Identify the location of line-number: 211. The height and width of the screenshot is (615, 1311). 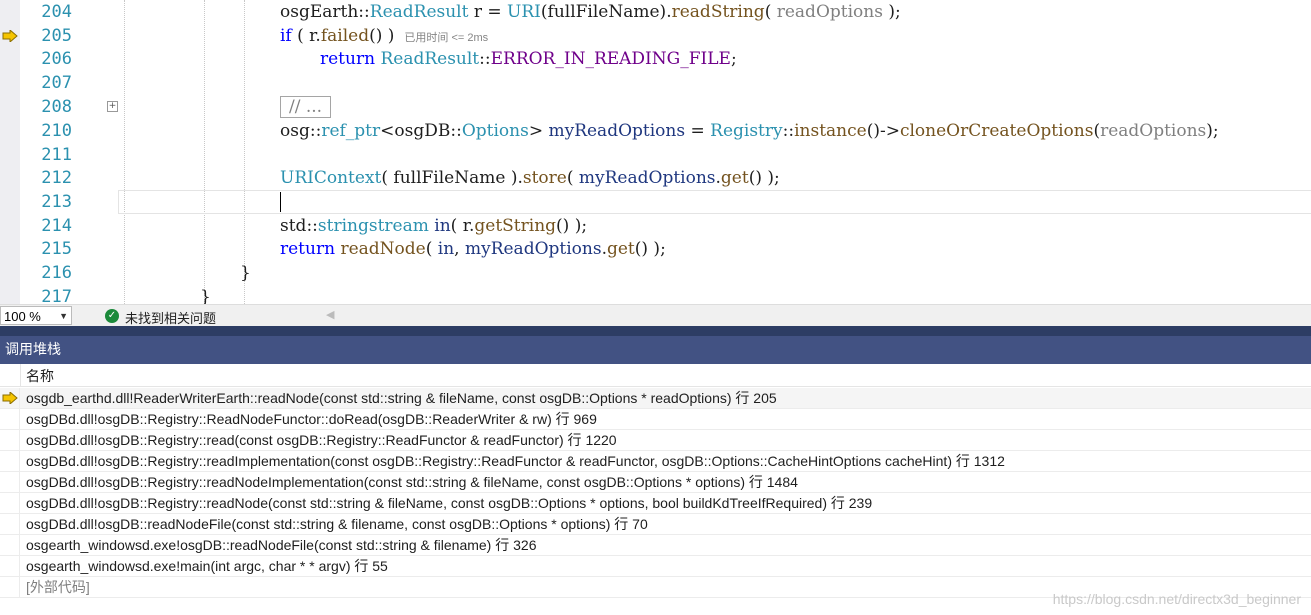
(56, 155).